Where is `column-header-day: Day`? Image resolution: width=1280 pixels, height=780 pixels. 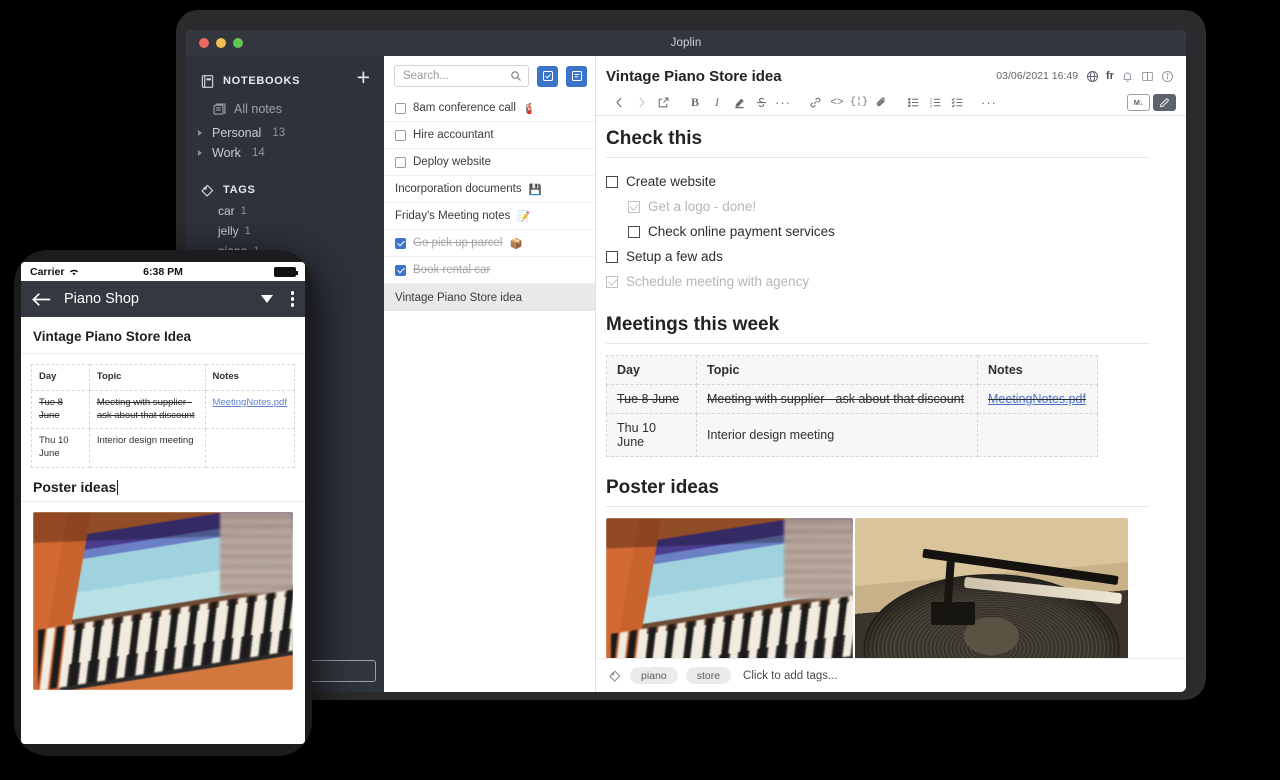
column-header-day: Day is located at coordinates (651, 370).